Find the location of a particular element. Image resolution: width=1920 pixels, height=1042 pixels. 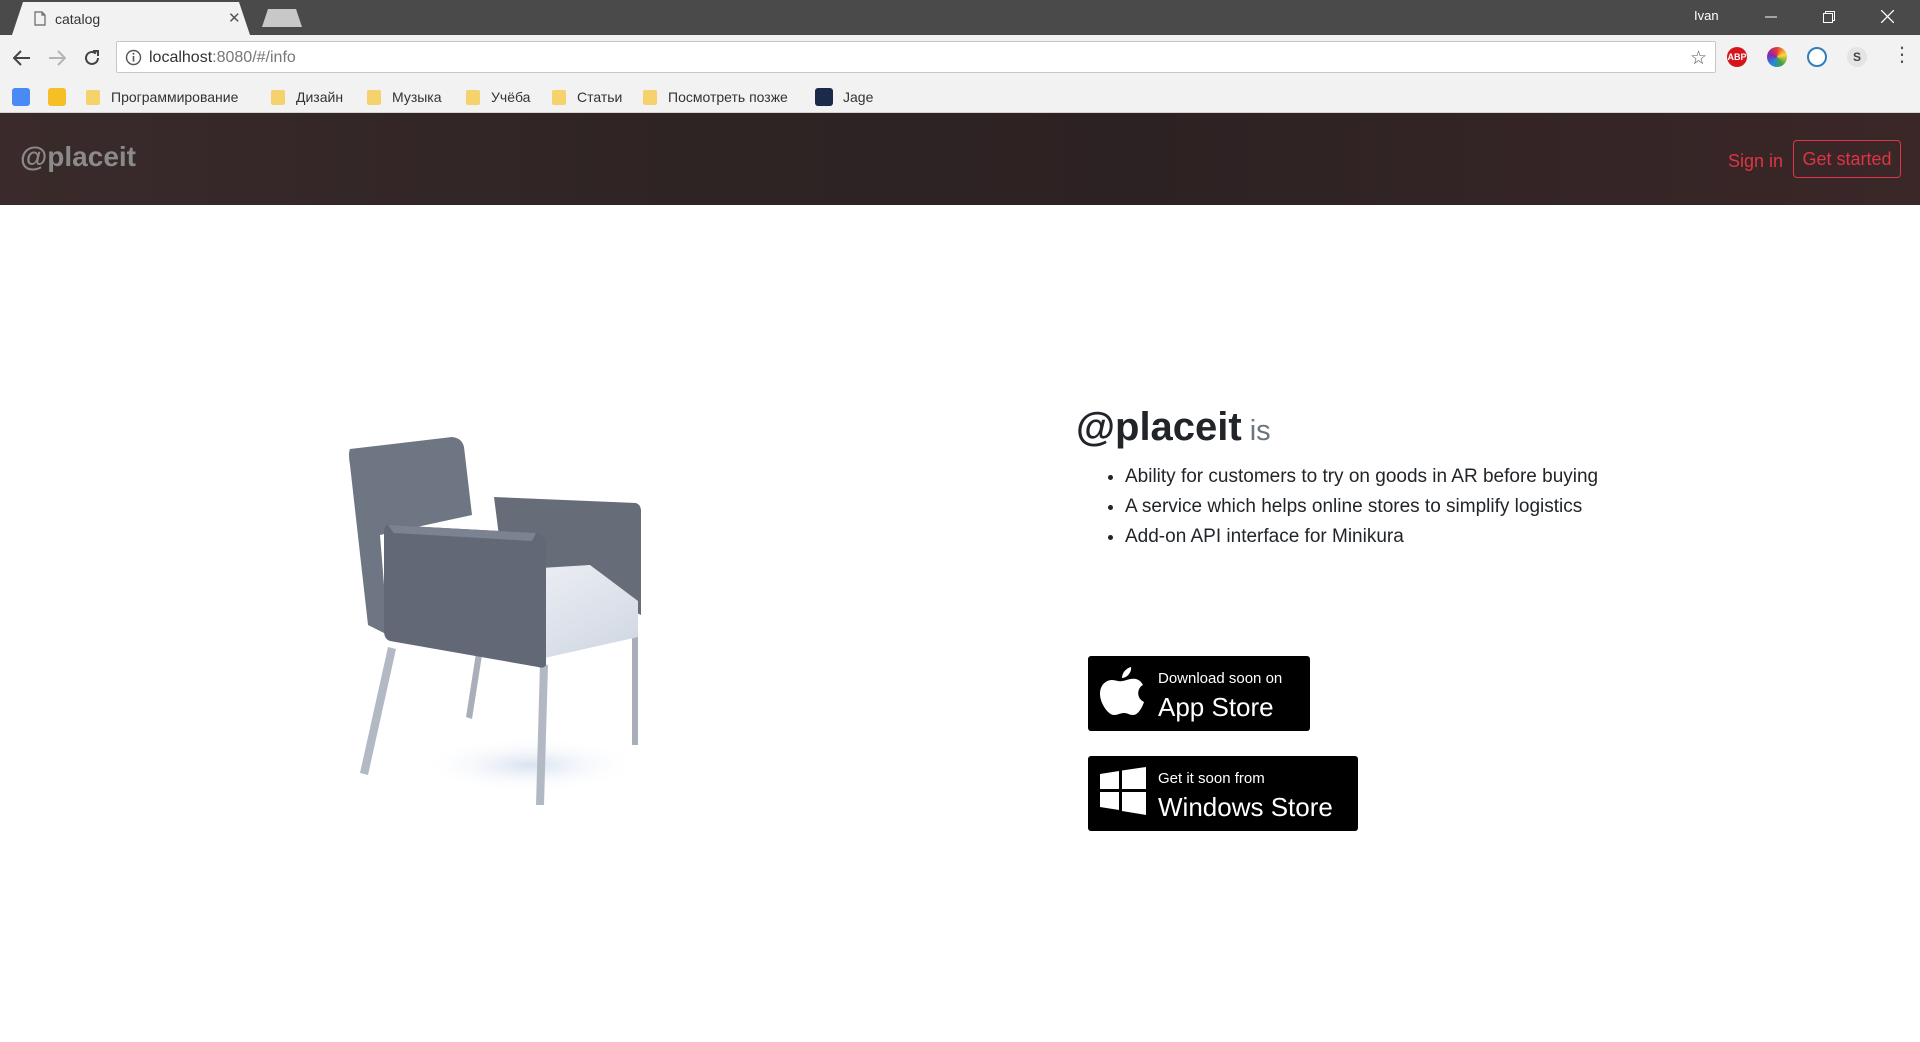

restore-icon is located at coordinates (1829, 16).